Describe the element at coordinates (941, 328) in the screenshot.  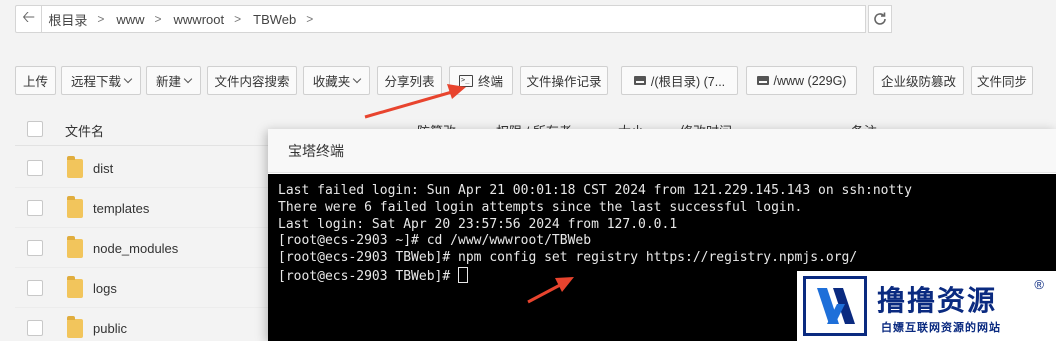
I see `logo-tagline: 白嫖互联网资源的网站` at that location.